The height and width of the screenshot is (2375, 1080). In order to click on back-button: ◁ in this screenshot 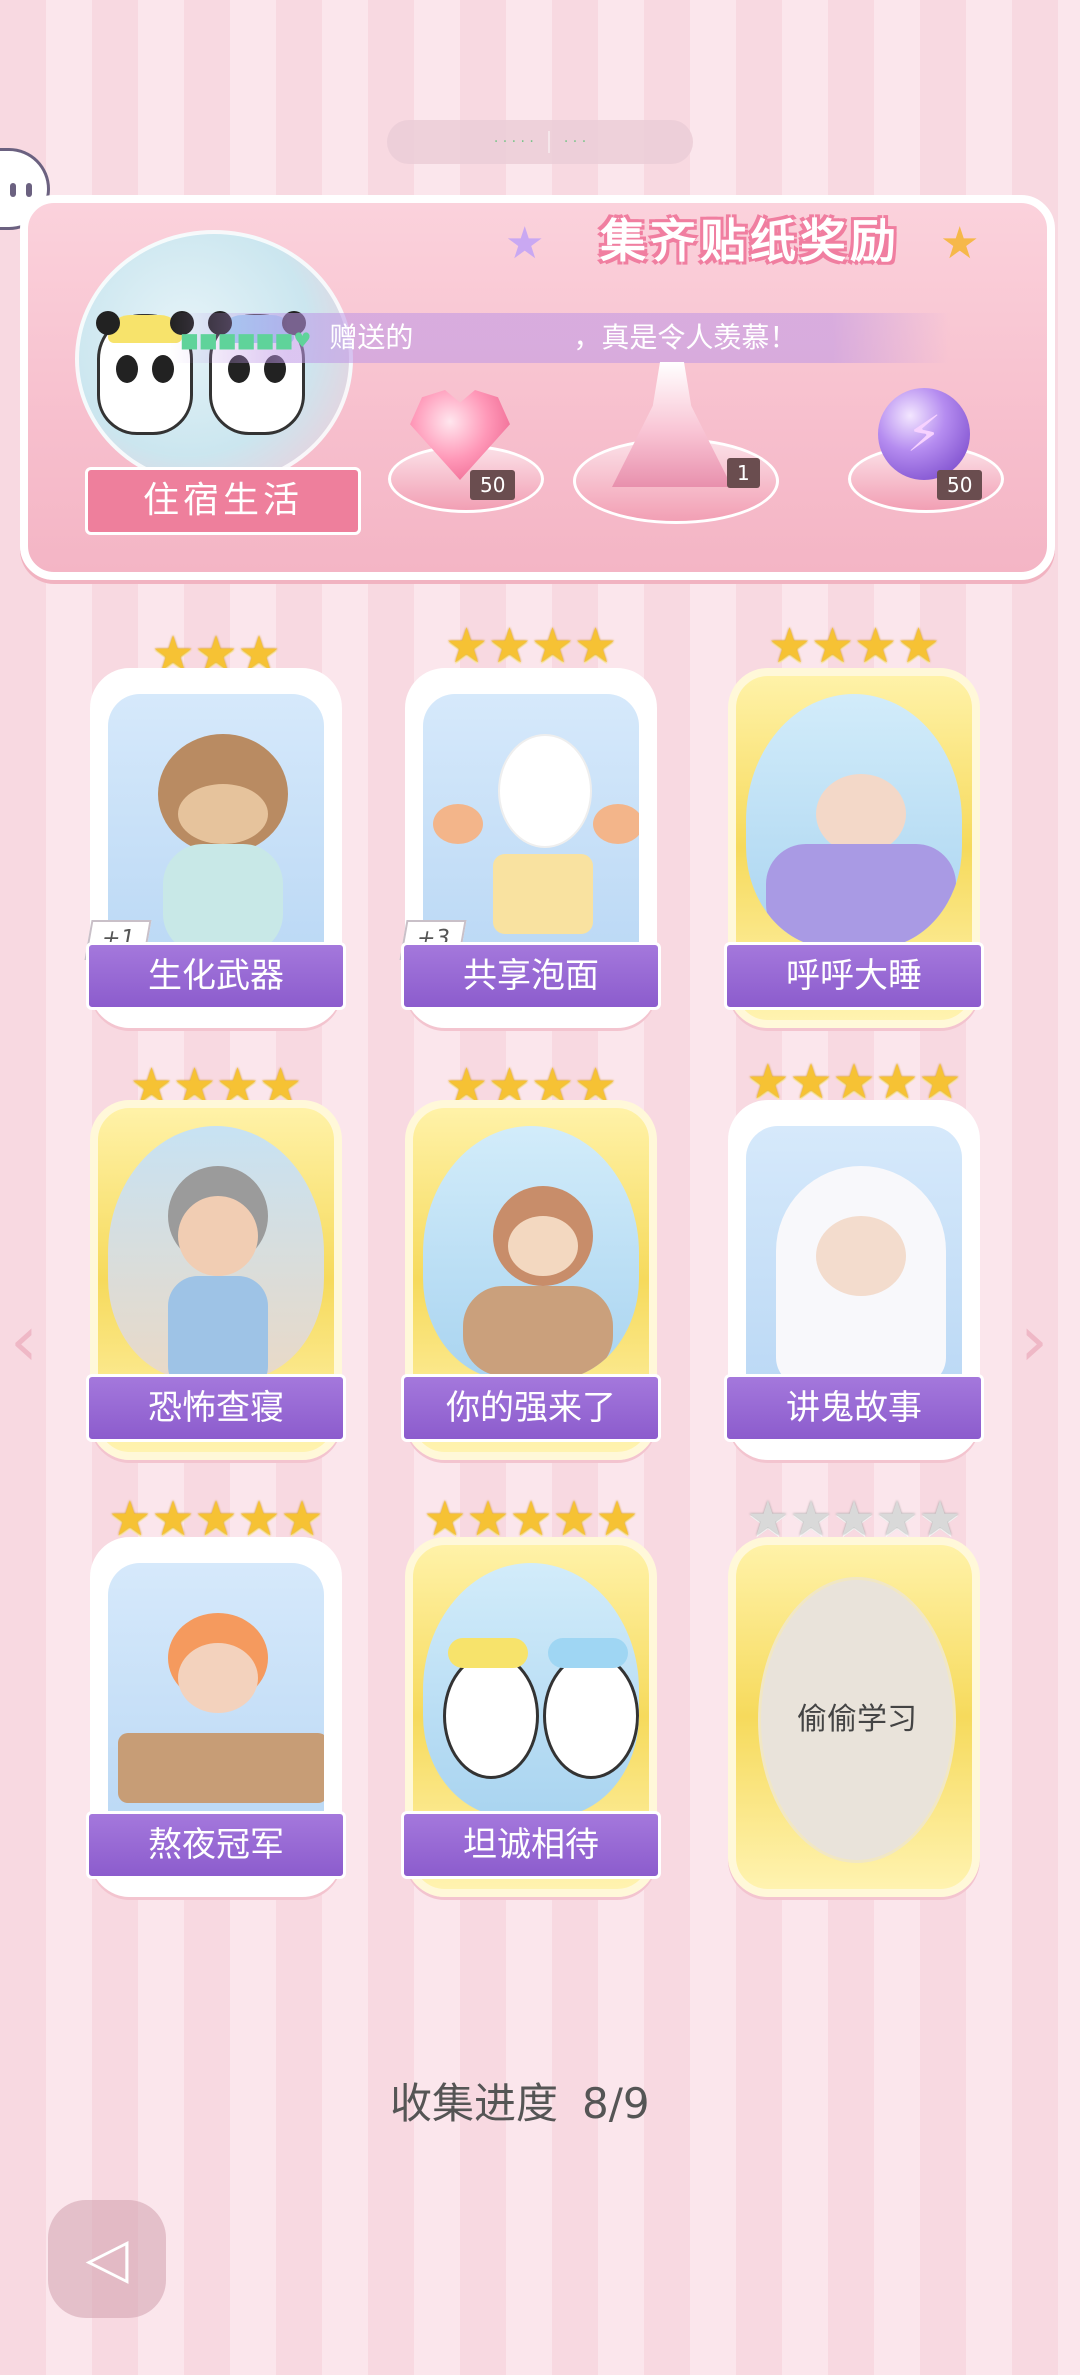, I will do `click(107, 2259)`.